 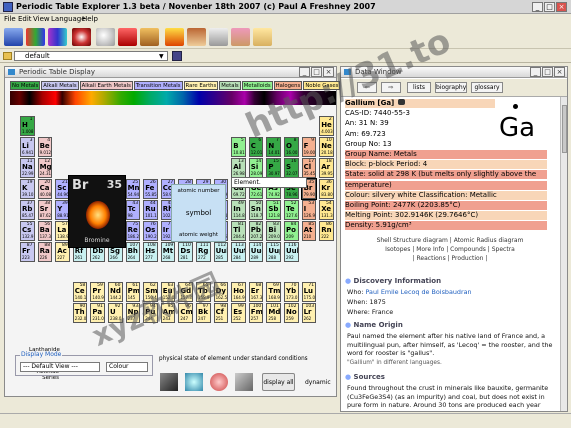 What do you see at coordinates (291, 313) in the screenshot?
I see `element-no: 102 No 259` at bounding box center [291, 313].